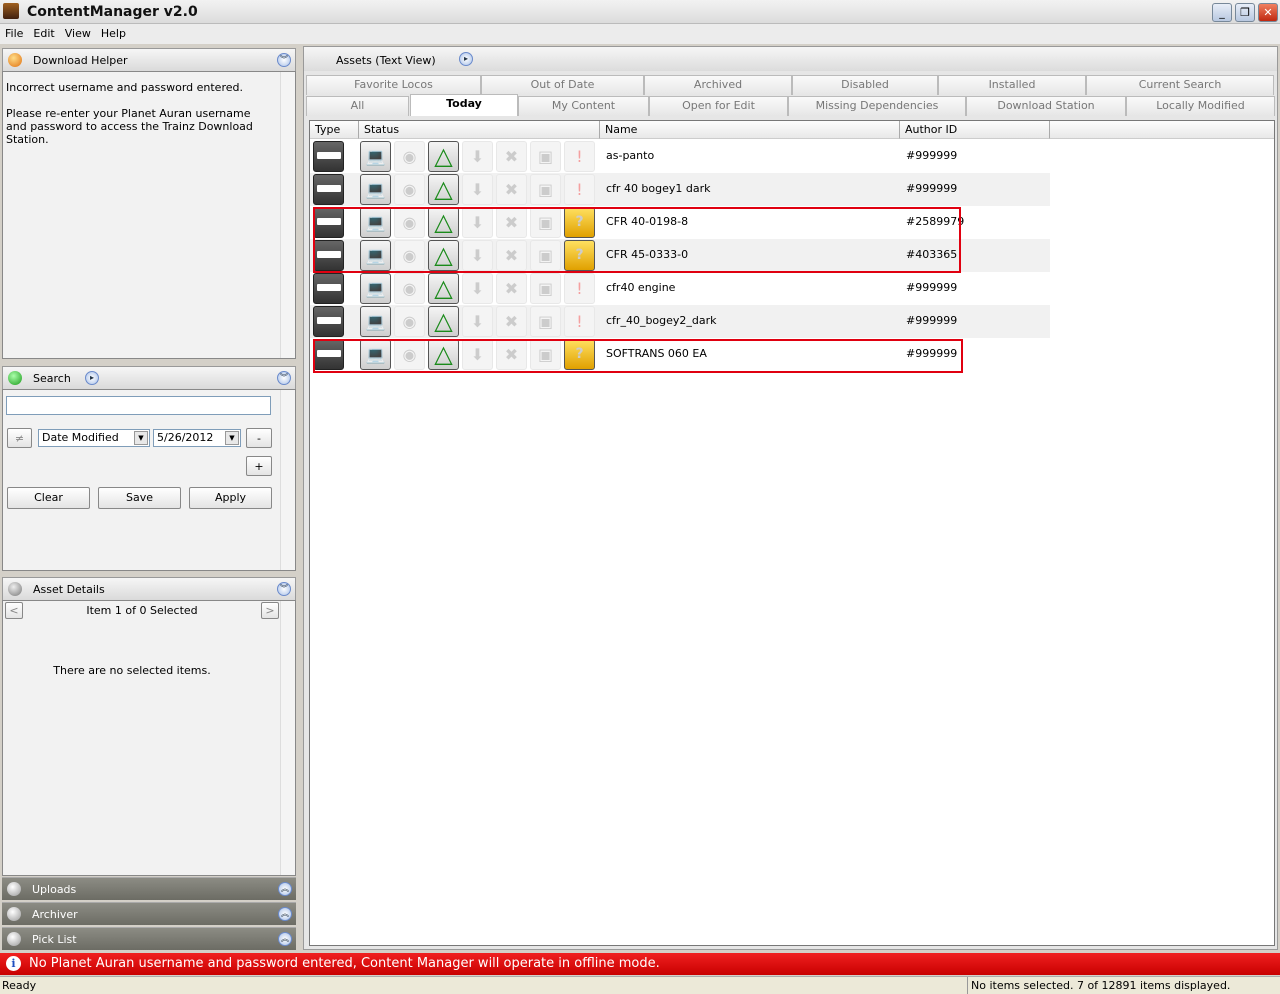 The width and height of the screenshot is (1280, 994). What do you see at coordinates (658, 188) in the screenshot?
I see `asset-name: cfr 40 bogey1 dark` at bounding box center [658, 188].